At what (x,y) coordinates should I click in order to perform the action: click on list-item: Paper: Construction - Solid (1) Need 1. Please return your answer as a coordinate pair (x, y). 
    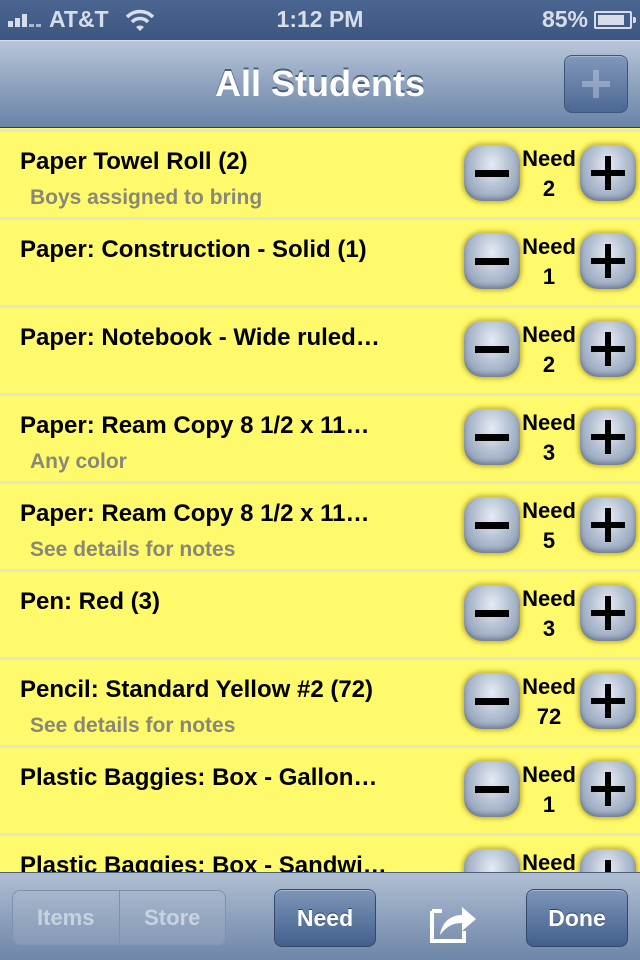
    Looking at the image, I should click on (320, 261).